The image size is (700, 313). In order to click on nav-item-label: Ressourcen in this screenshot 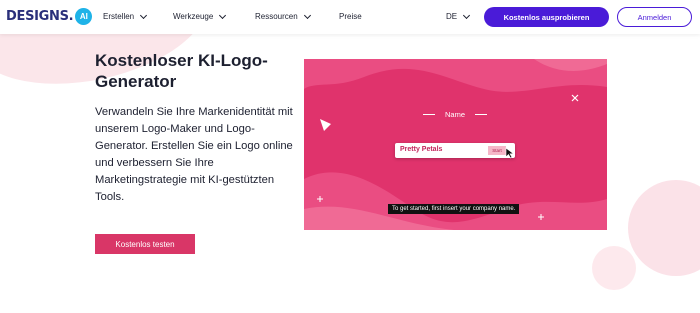, I will do `click(276, 16)`.